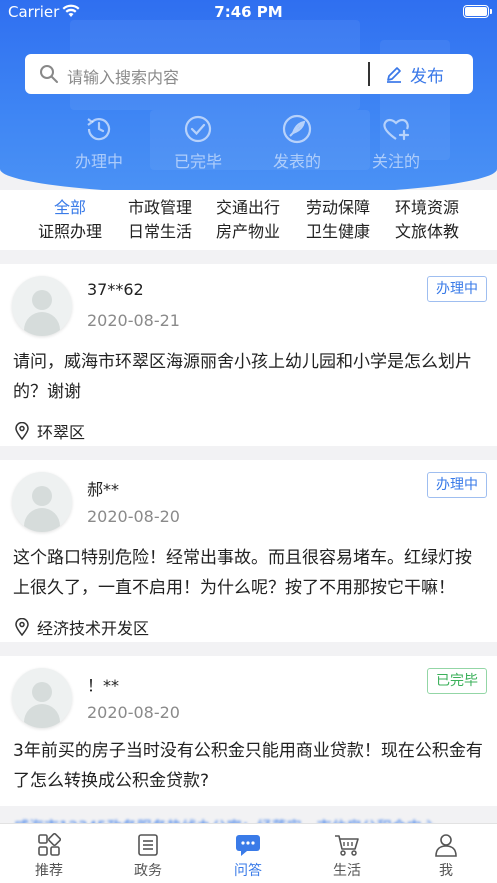 The image size is (497, 883). Describe the element at coordinates (49, 845) in the screenshot. I see `grid-icon` at that location.